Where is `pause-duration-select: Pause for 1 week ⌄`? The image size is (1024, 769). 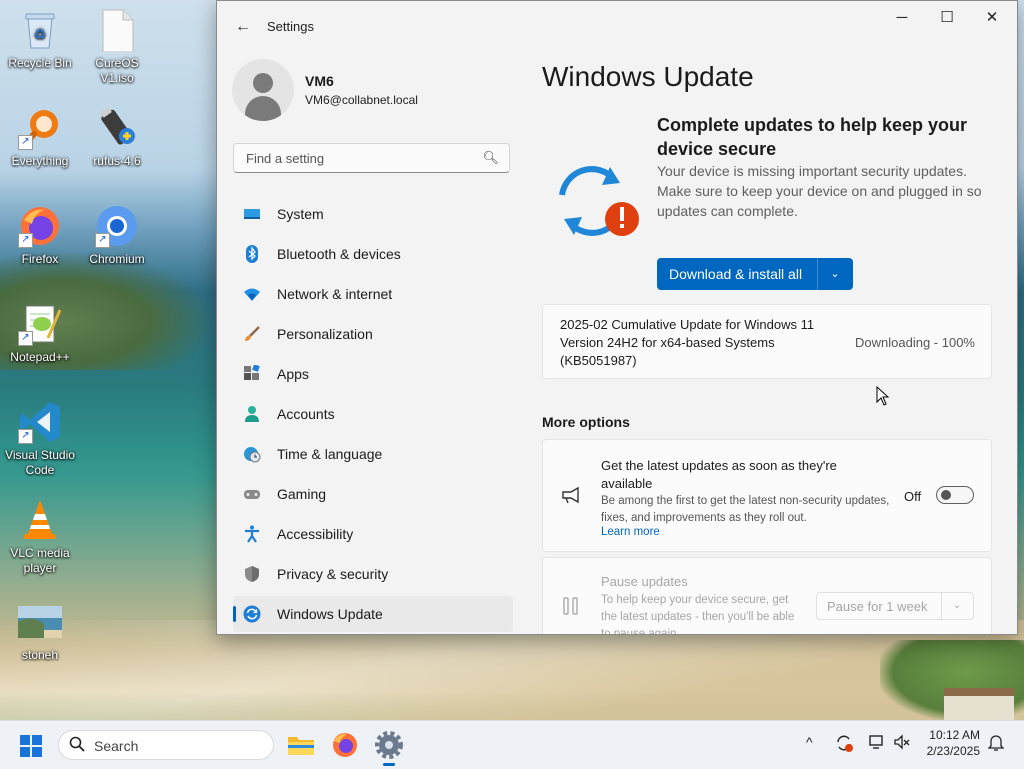 pause-duration-select: Pause for 1 week ⌄ is located at coordinates (895, 606).